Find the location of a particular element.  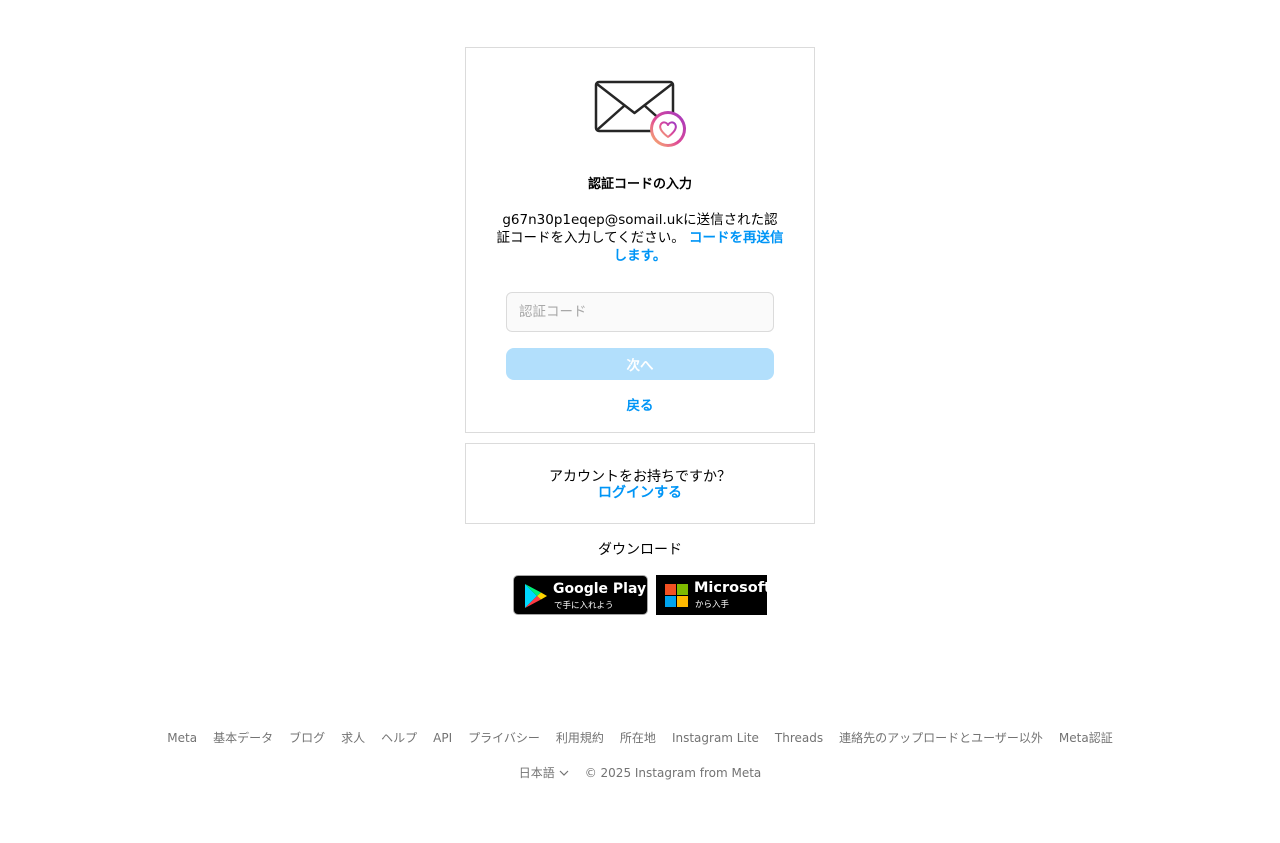

microsoft-store-badge: Microsoft から入手 is located at coordinates (713, 595).